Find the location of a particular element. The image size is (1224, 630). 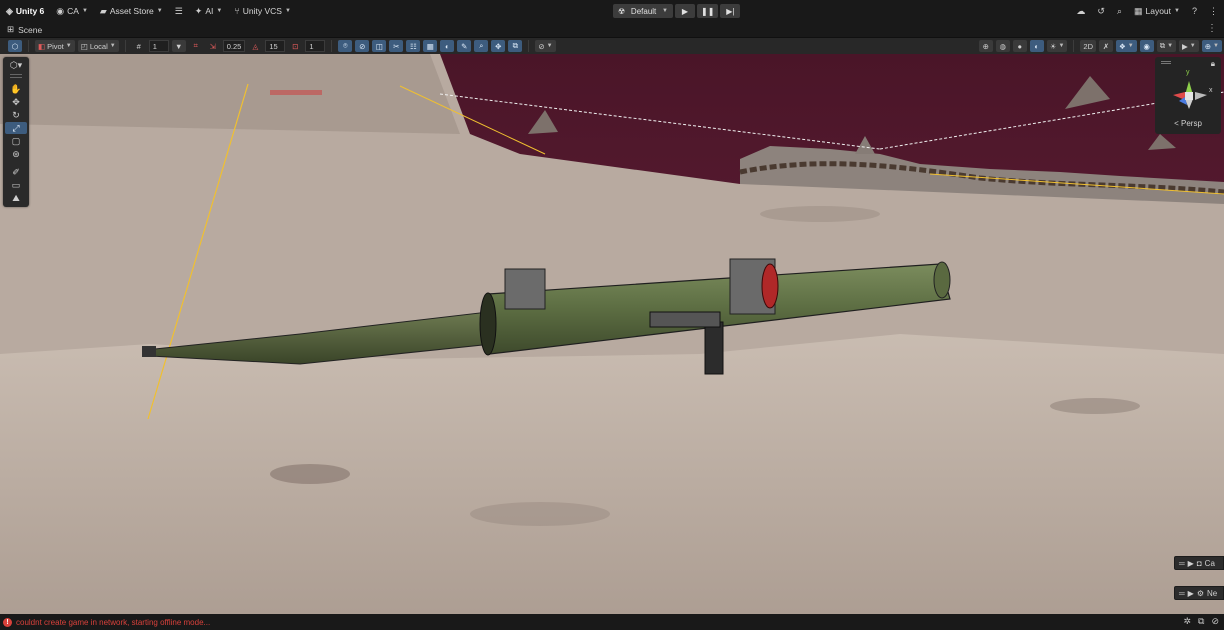

grid-snap-field: 1 is located at coordinates (158, 46).